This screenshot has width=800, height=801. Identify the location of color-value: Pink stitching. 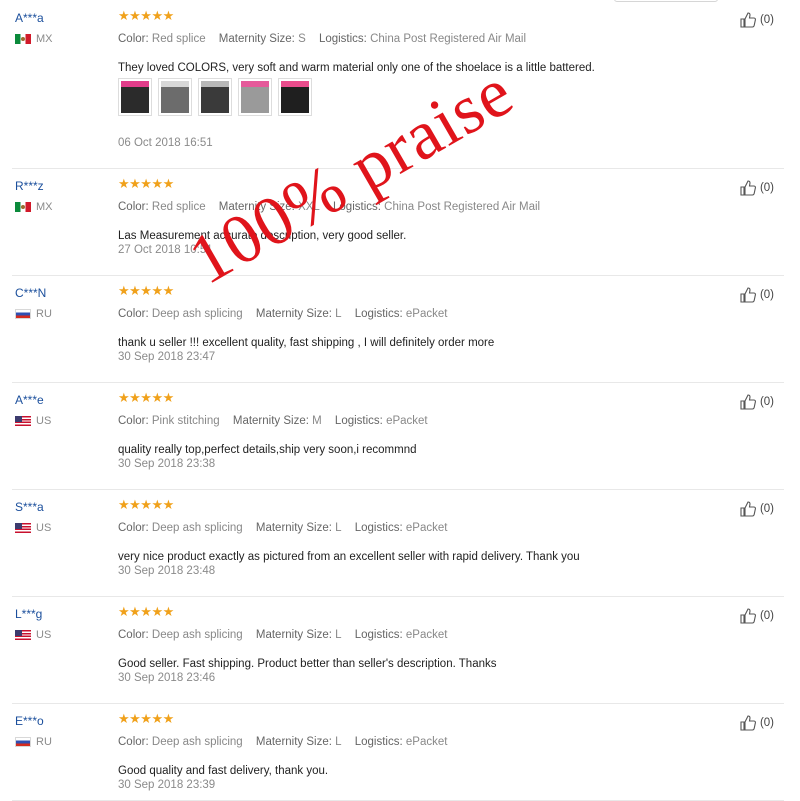
(185, 421).